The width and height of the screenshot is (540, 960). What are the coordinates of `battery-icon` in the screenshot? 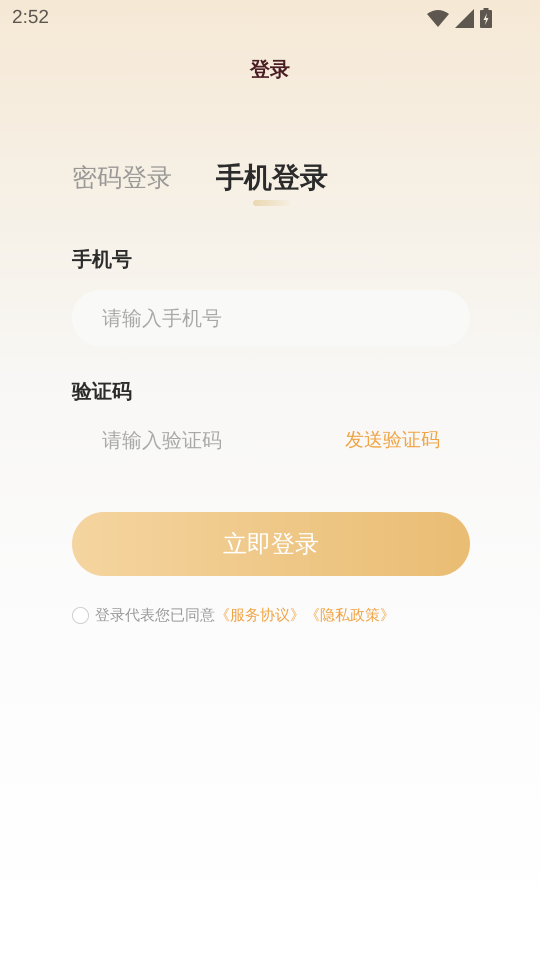 It's located at (486, 18).